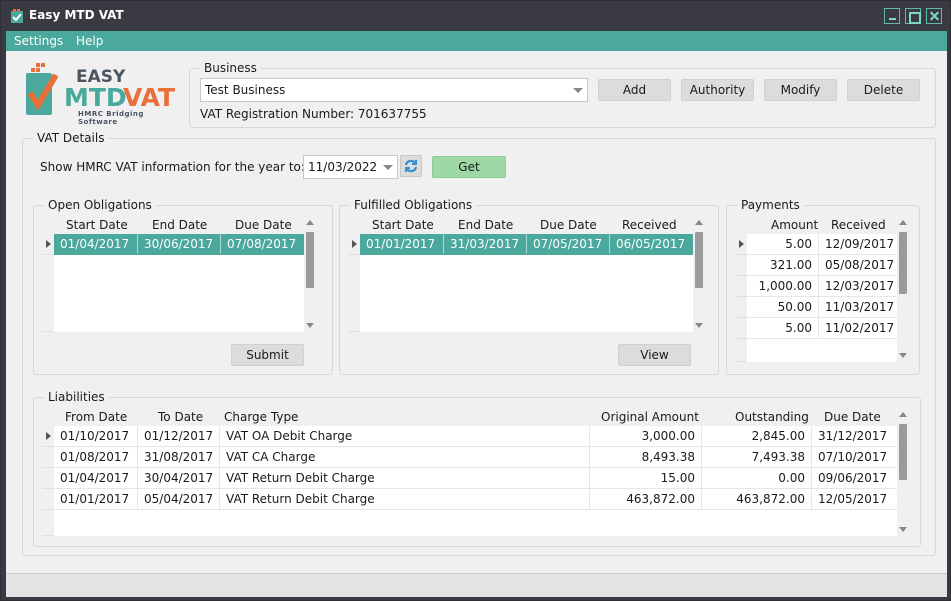  What do you see at coordinates (17, 16) in the screenshot?
I see `app-icon` at bounding box center [17, 16].